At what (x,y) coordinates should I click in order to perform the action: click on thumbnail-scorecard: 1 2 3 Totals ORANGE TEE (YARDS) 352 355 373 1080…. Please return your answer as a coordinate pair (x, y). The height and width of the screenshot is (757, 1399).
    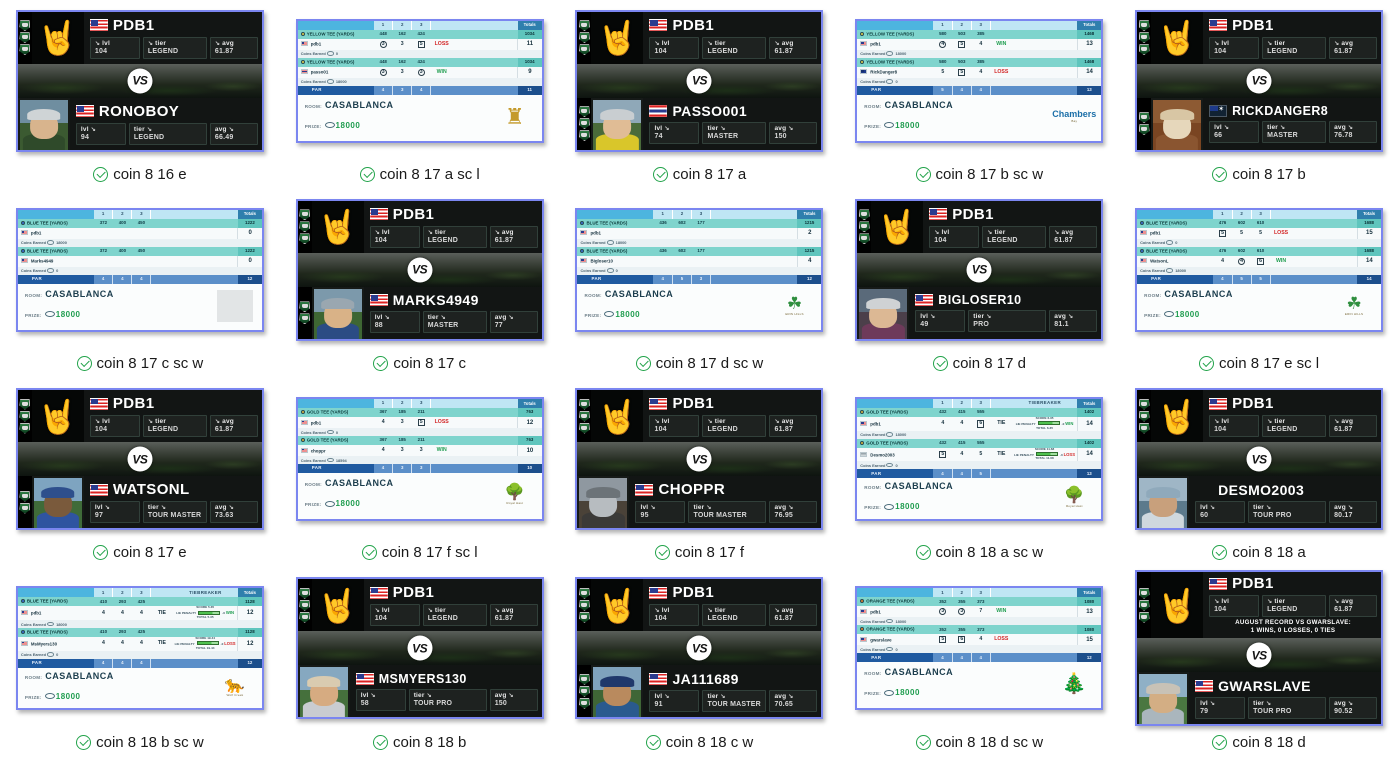
    Looking at the image, I should click on (979, 648).